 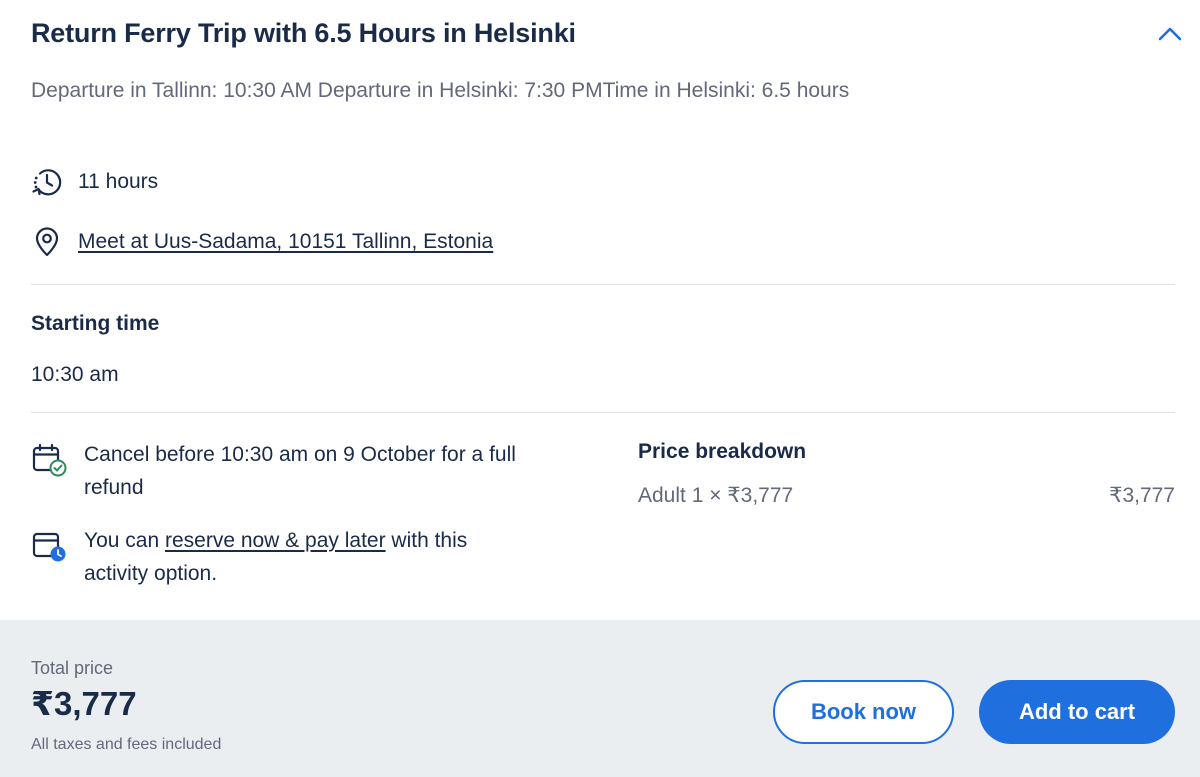 What do you see at coordinates (72, 668) in the screenshot?
I see `total-price-label: Total price` at bounding box center [72, 668].